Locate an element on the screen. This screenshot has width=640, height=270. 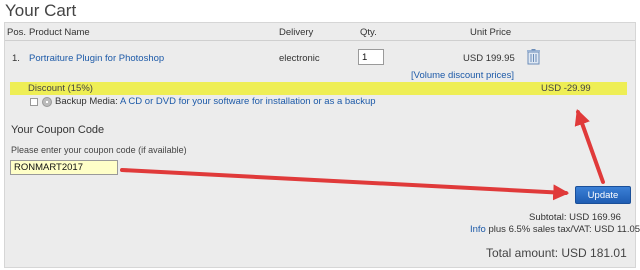
coupon-input is located at coordinates (64, 167).